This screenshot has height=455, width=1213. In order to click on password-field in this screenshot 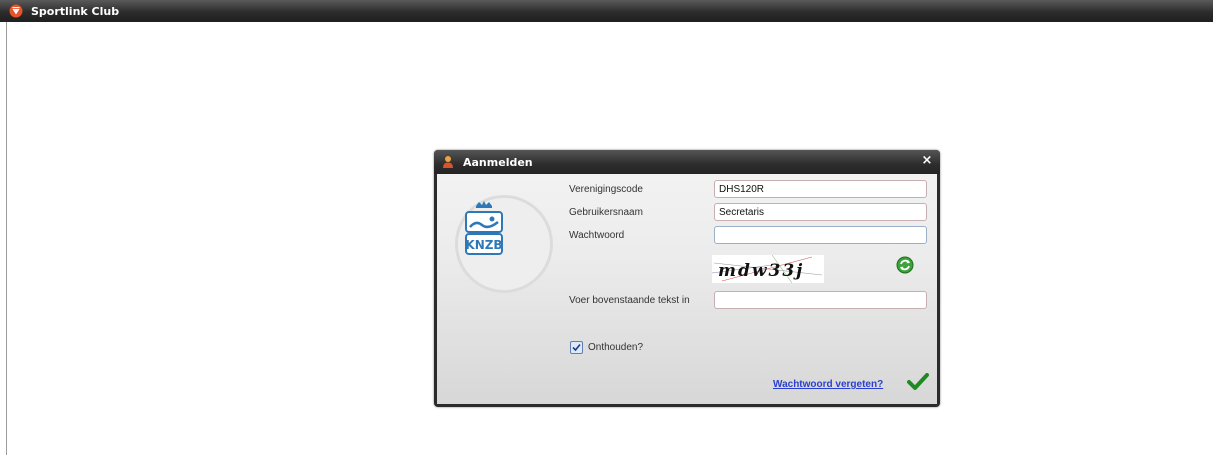, I will do `click(820, 235)`.